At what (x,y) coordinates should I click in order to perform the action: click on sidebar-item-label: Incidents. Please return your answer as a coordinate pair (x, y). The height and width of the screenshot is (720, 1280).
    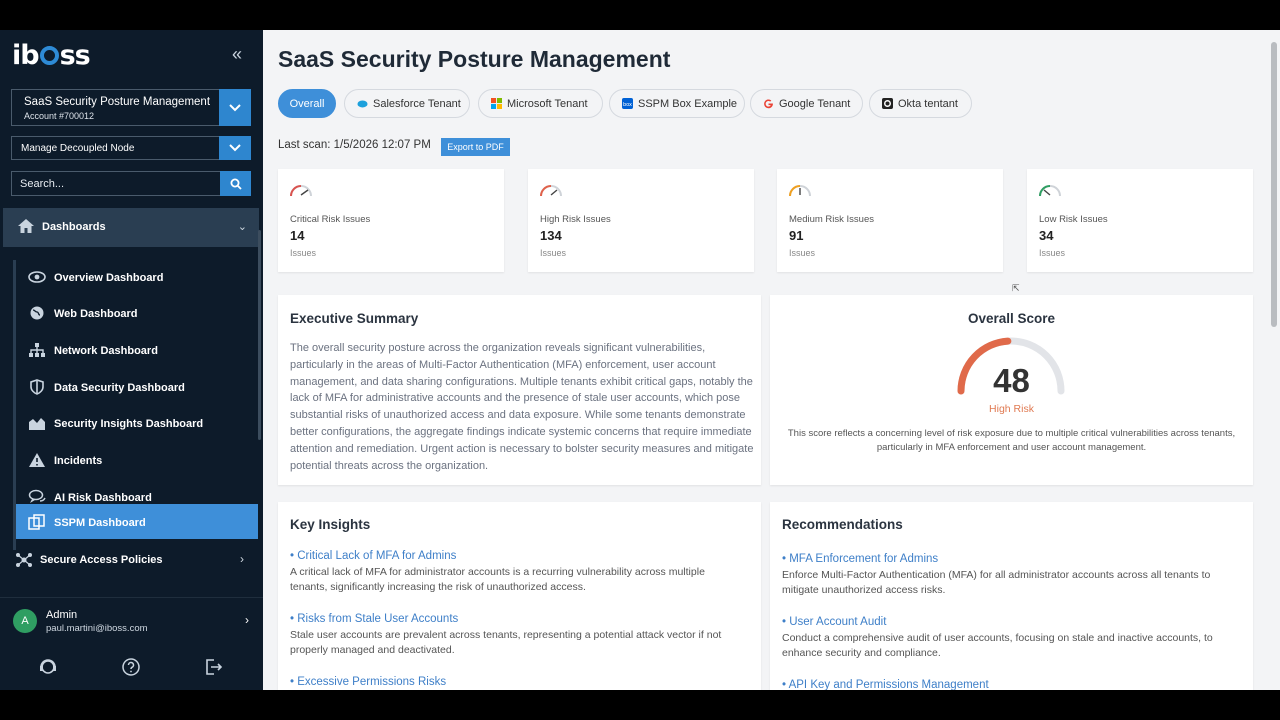
    Looking at the image, I should click on (78, 461).